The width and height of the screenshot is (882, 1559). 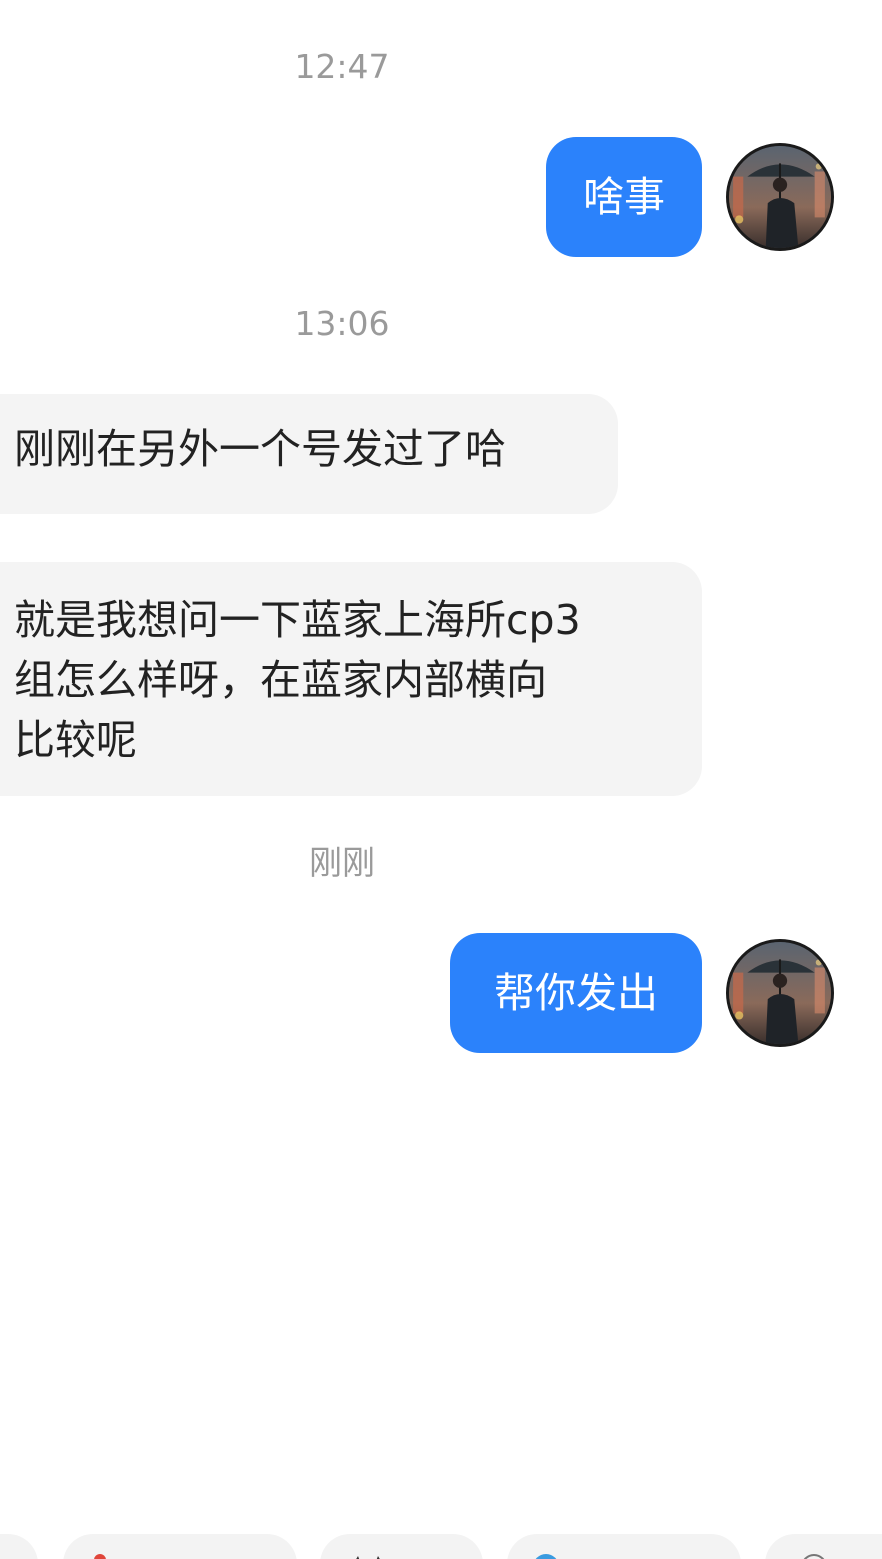 I want to click on outgoing-message-bubble: 啥事, so click(x=624, y=197).